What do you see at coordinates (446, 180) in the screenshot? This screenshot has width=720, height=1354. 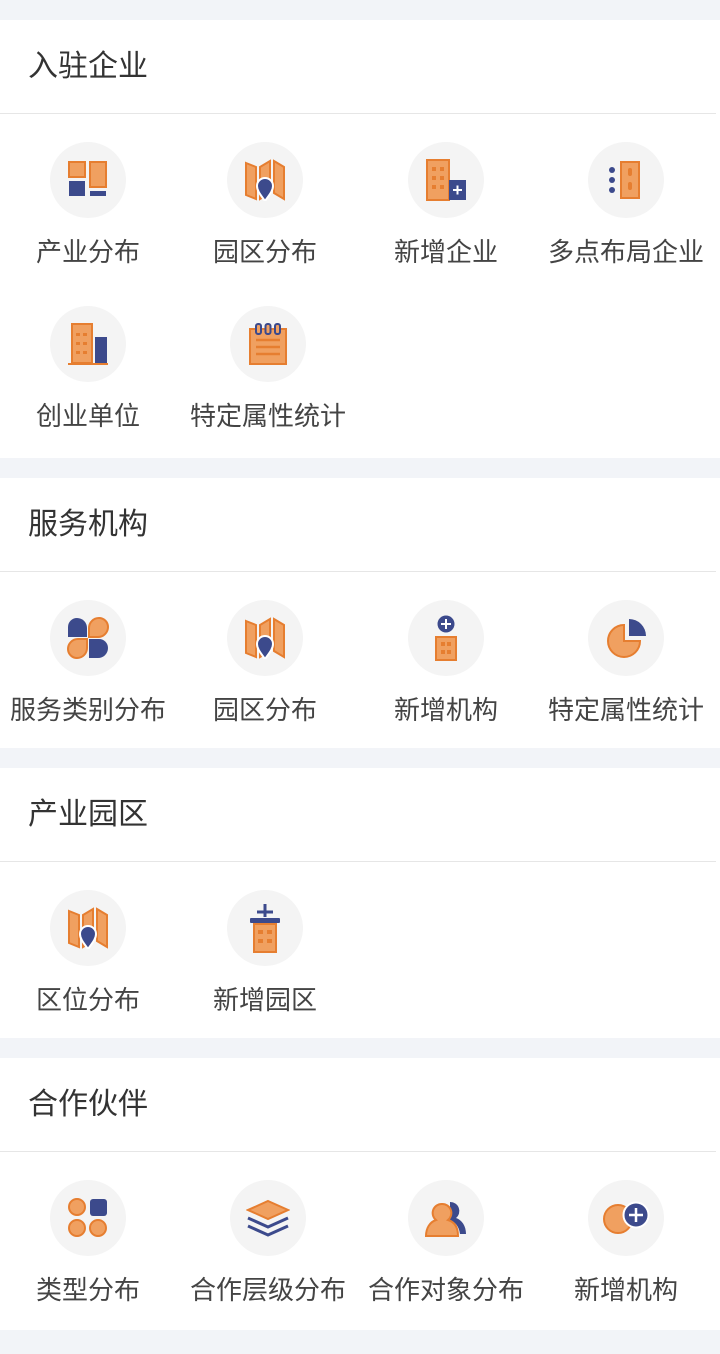 I see `add-company-icon` at bounding box center [446, 180].